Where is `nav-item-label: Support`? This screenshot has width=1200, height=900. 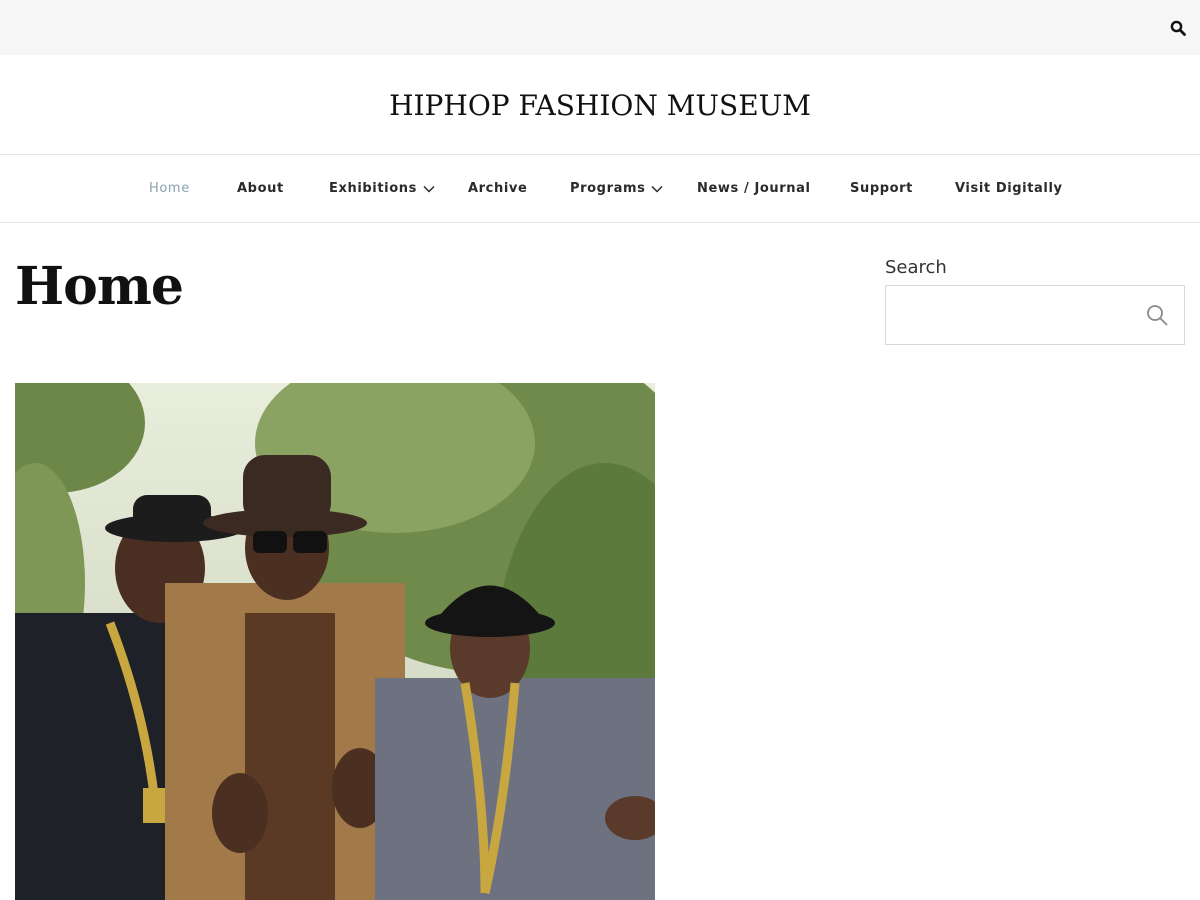
nav-item-label: Support is located at coordinates (881, 188).